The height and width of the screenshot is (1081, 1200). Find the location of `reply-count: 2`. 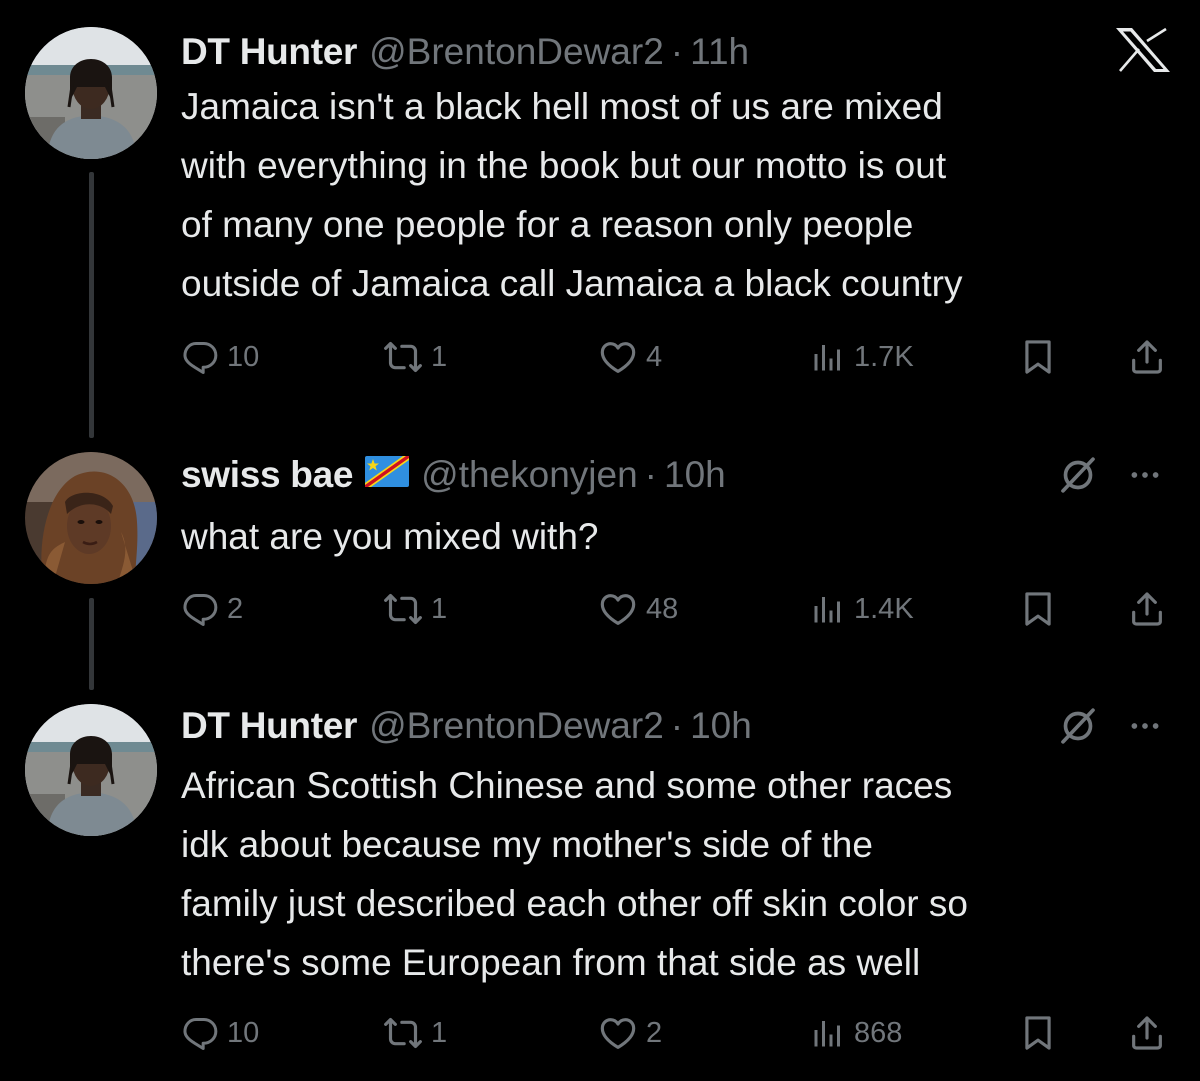

reply-count: 2 is located at coordinates (235, 608).